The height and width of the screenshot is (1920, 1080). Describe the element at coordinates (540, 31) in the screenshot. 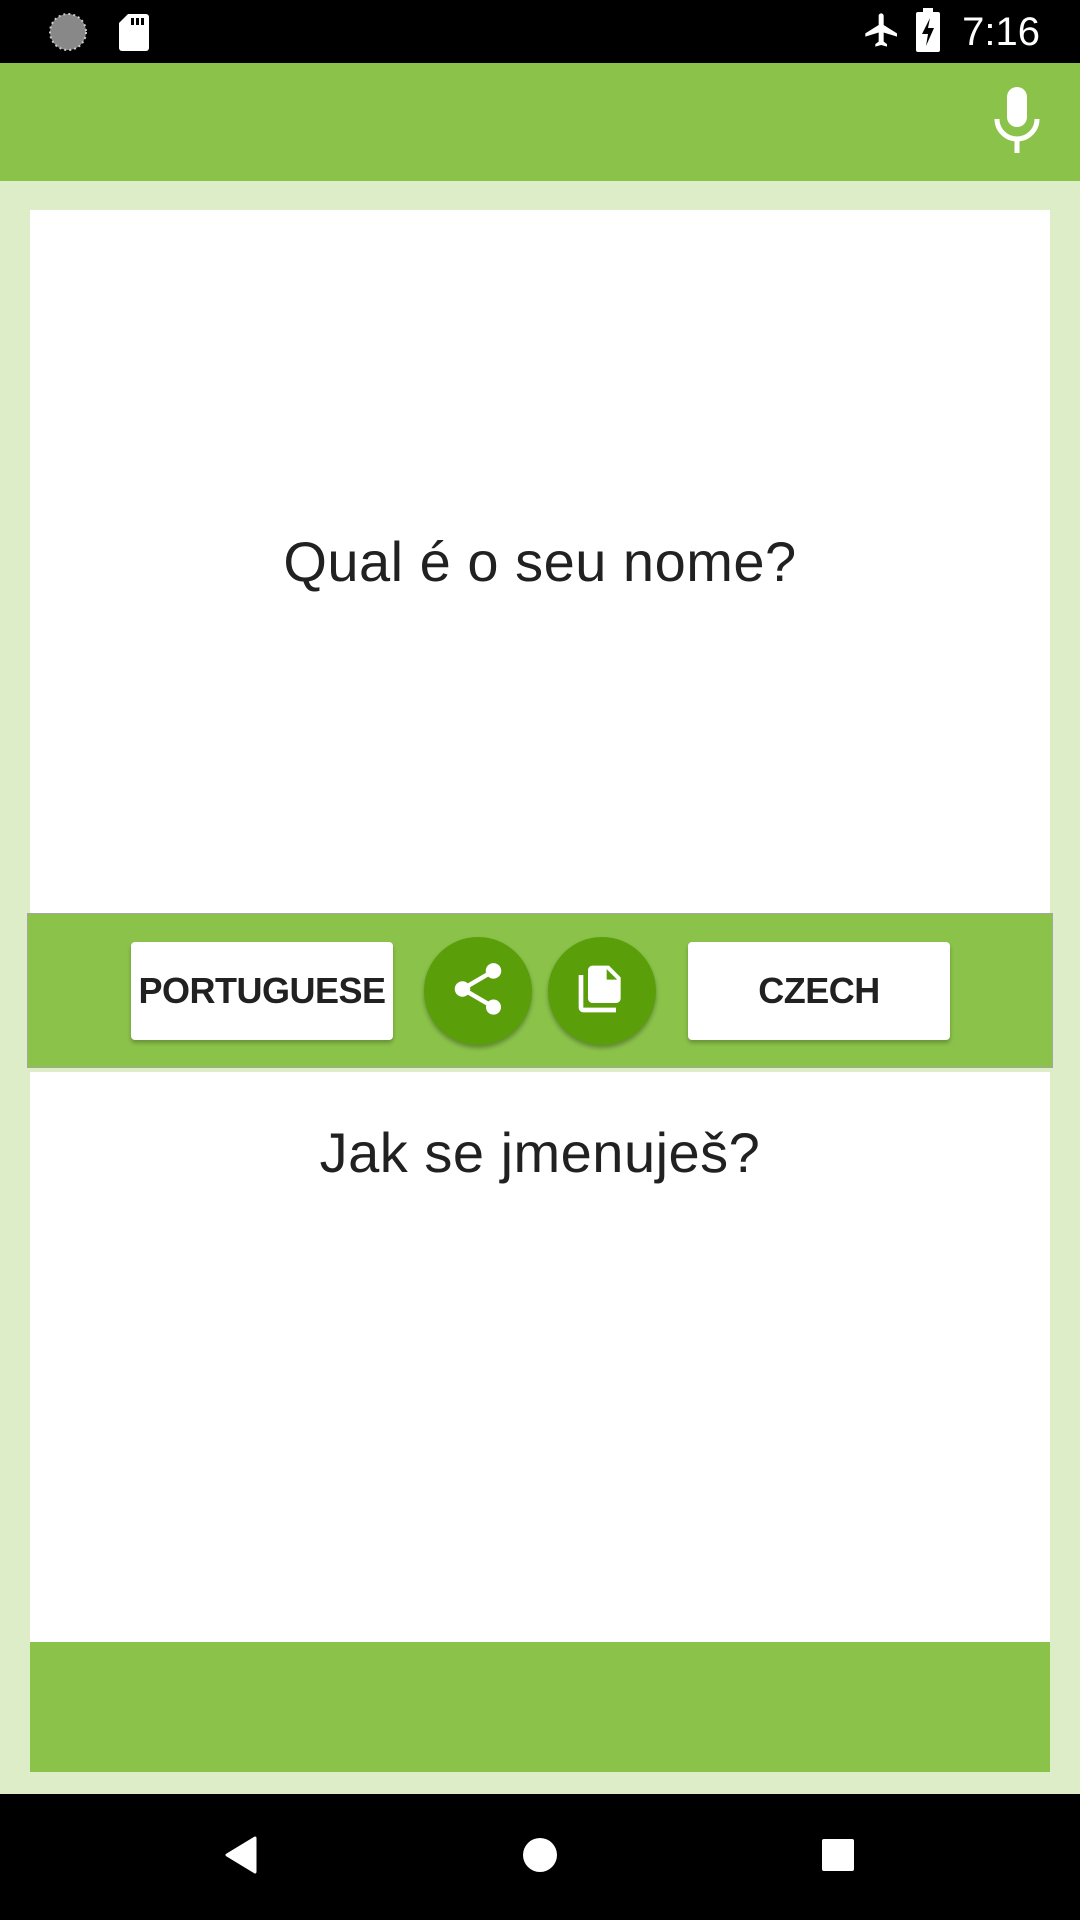

I see `status-bar: 7:16` at that location.